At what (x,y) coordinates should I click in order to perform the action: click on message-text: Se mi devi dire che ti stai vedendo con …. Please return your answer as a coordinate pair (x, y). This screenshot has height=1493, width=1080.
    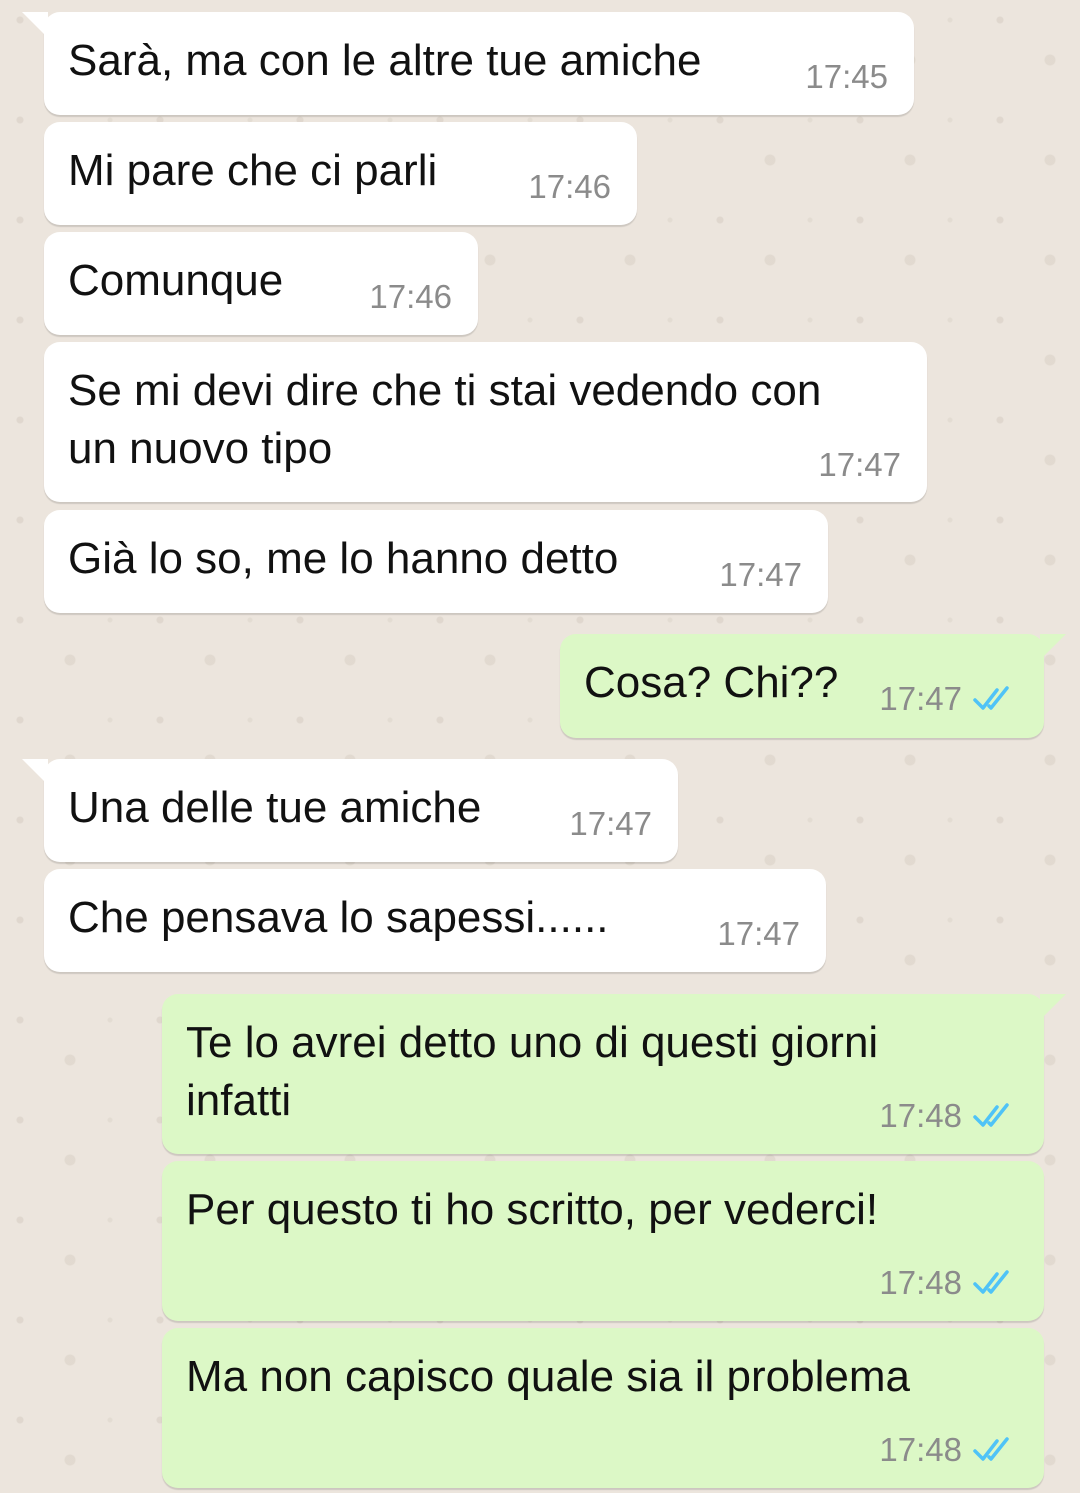
    Looking at the image, I should click on (445, 419).